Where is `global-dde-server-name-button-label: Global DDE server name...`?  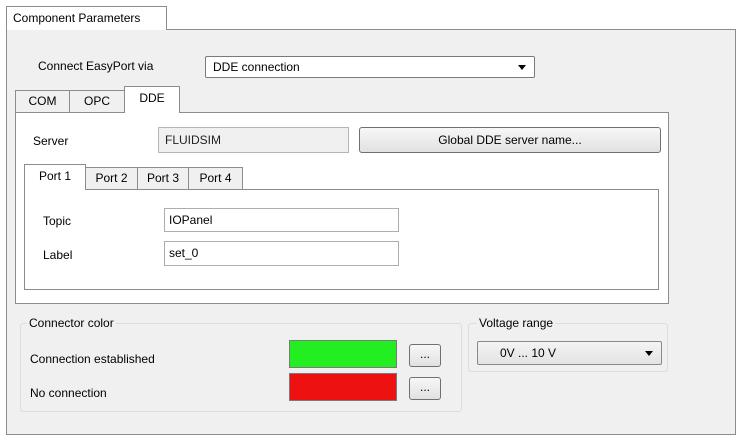 global-dde-server-name-button-label: Global DDE server name... is located at coordinates (510, 140).